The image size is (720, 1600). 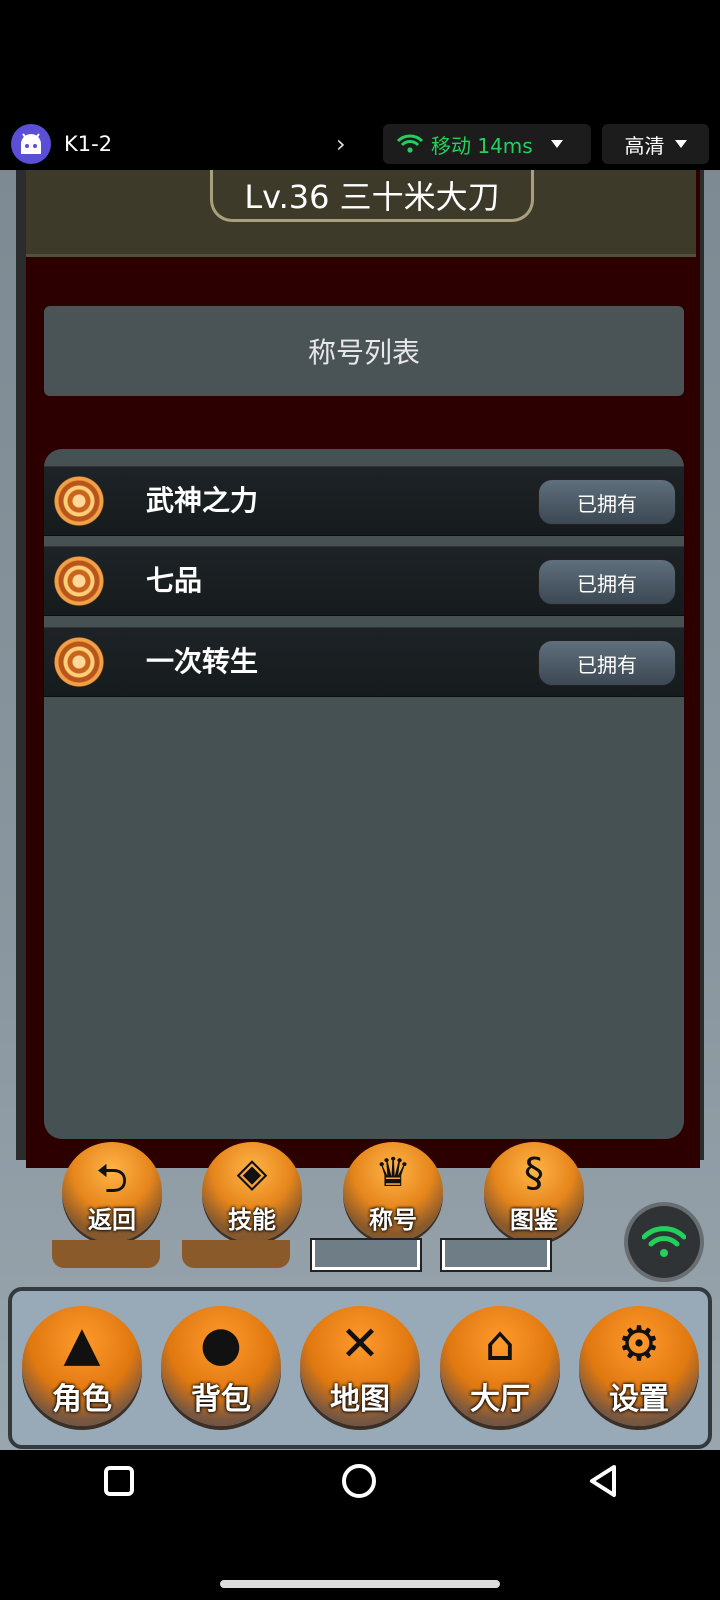 What do you see at coordinates (500, 1399) in the screenshot?
I see `lobby-label: 大厅` at bounding box center [500, 1399].